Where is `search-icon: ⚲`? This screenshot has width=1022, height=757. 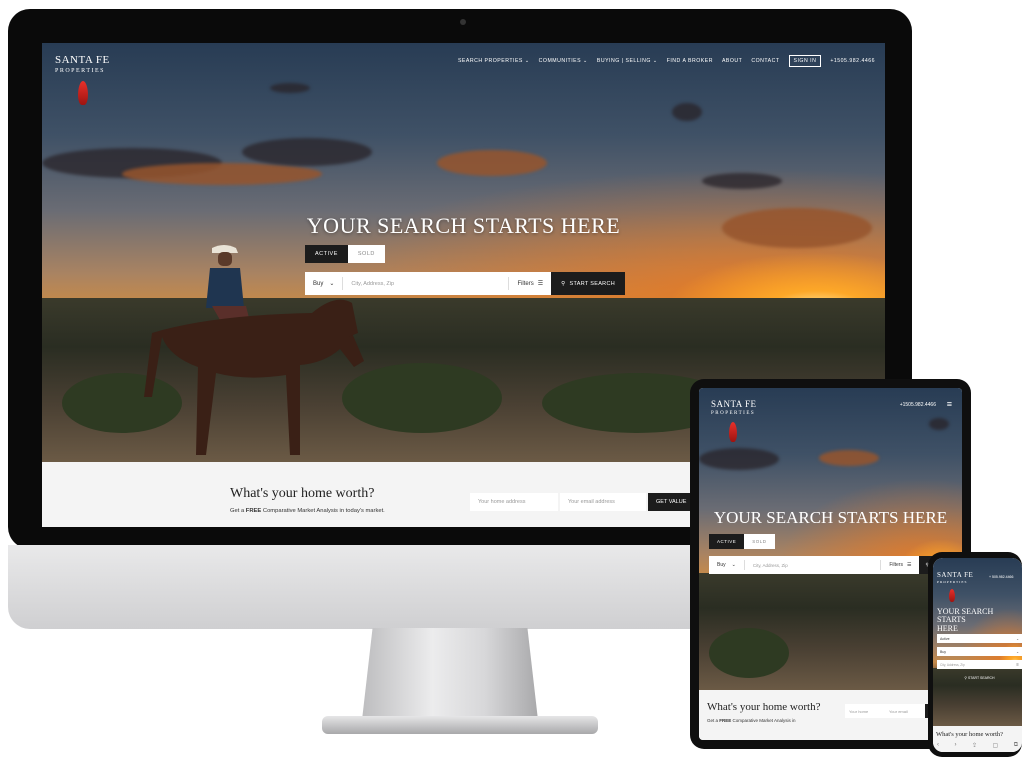 search-icon: ⚲ is located at coordinates (563, 283).